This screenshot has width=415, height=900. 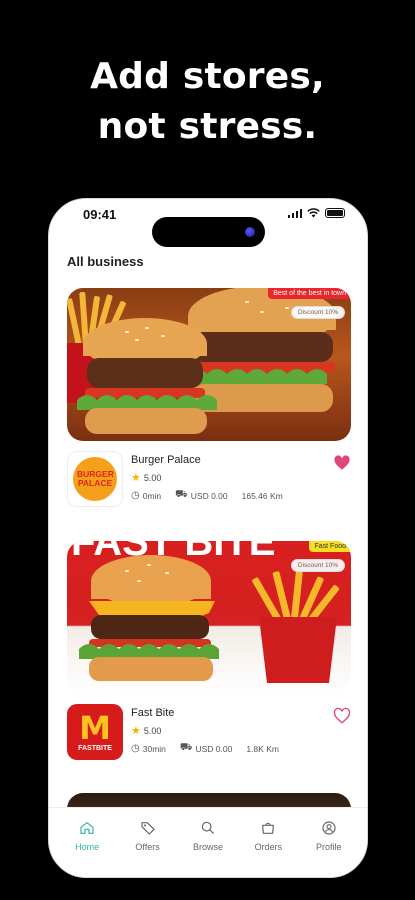 I want to click on tab-offers: Offers, so click(x=148, y=842).